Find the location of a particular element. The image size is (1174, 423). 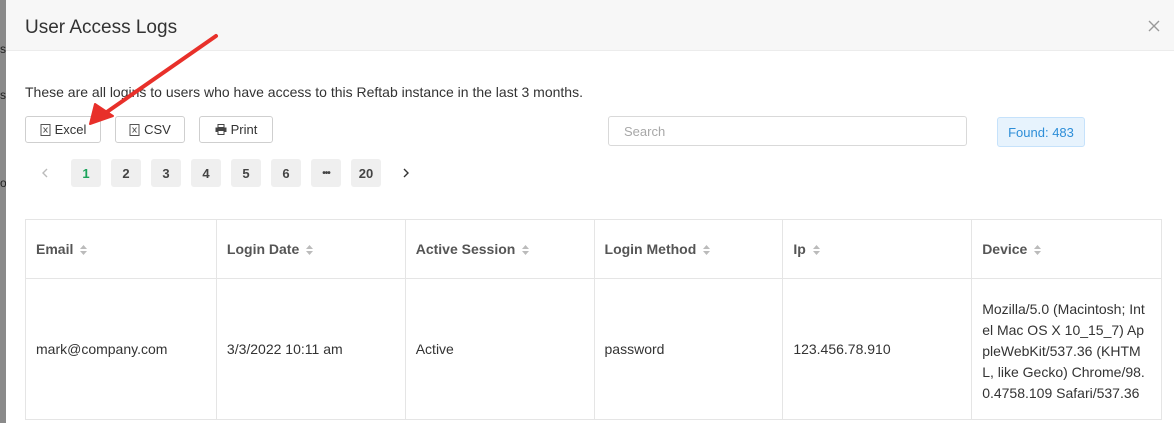

print-button: Print is located at coordinates (236, 129).